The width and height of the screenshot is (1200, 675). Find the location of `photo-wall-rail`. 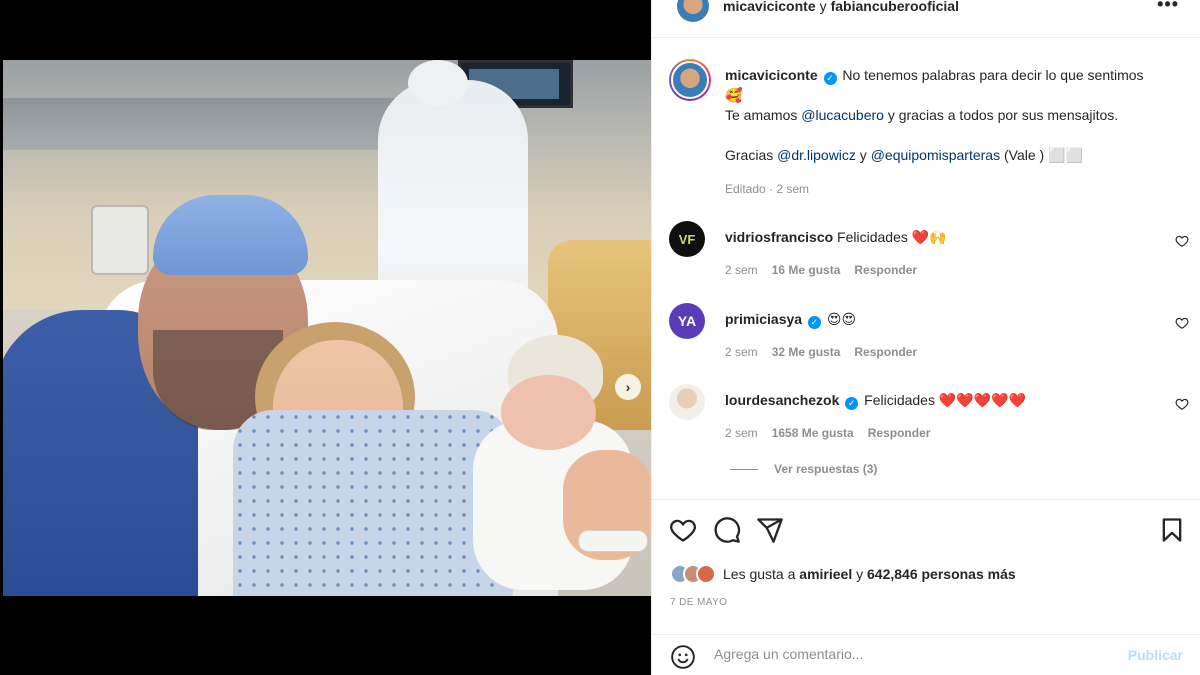

photo-wall-rail is located at coordinates (213, 124).